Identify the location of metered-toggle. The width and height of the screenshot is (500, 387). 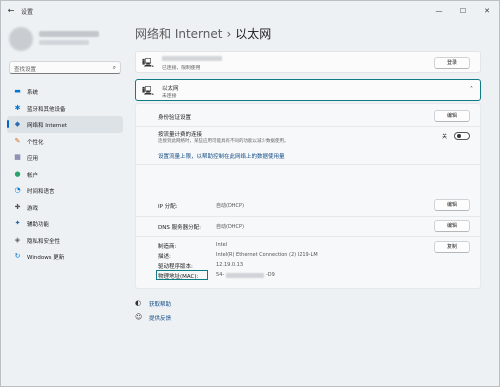
(462, 136).